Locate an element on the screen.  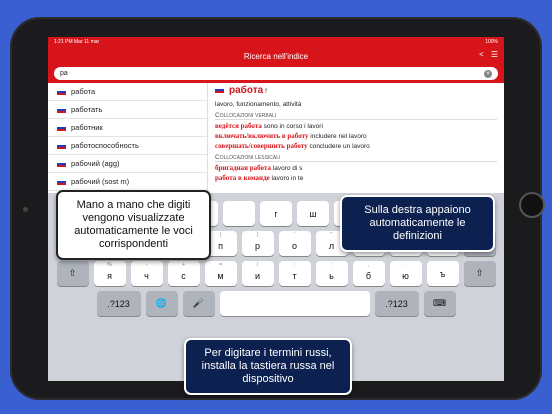
key-secondary: % is located at coordinates (109, 265).